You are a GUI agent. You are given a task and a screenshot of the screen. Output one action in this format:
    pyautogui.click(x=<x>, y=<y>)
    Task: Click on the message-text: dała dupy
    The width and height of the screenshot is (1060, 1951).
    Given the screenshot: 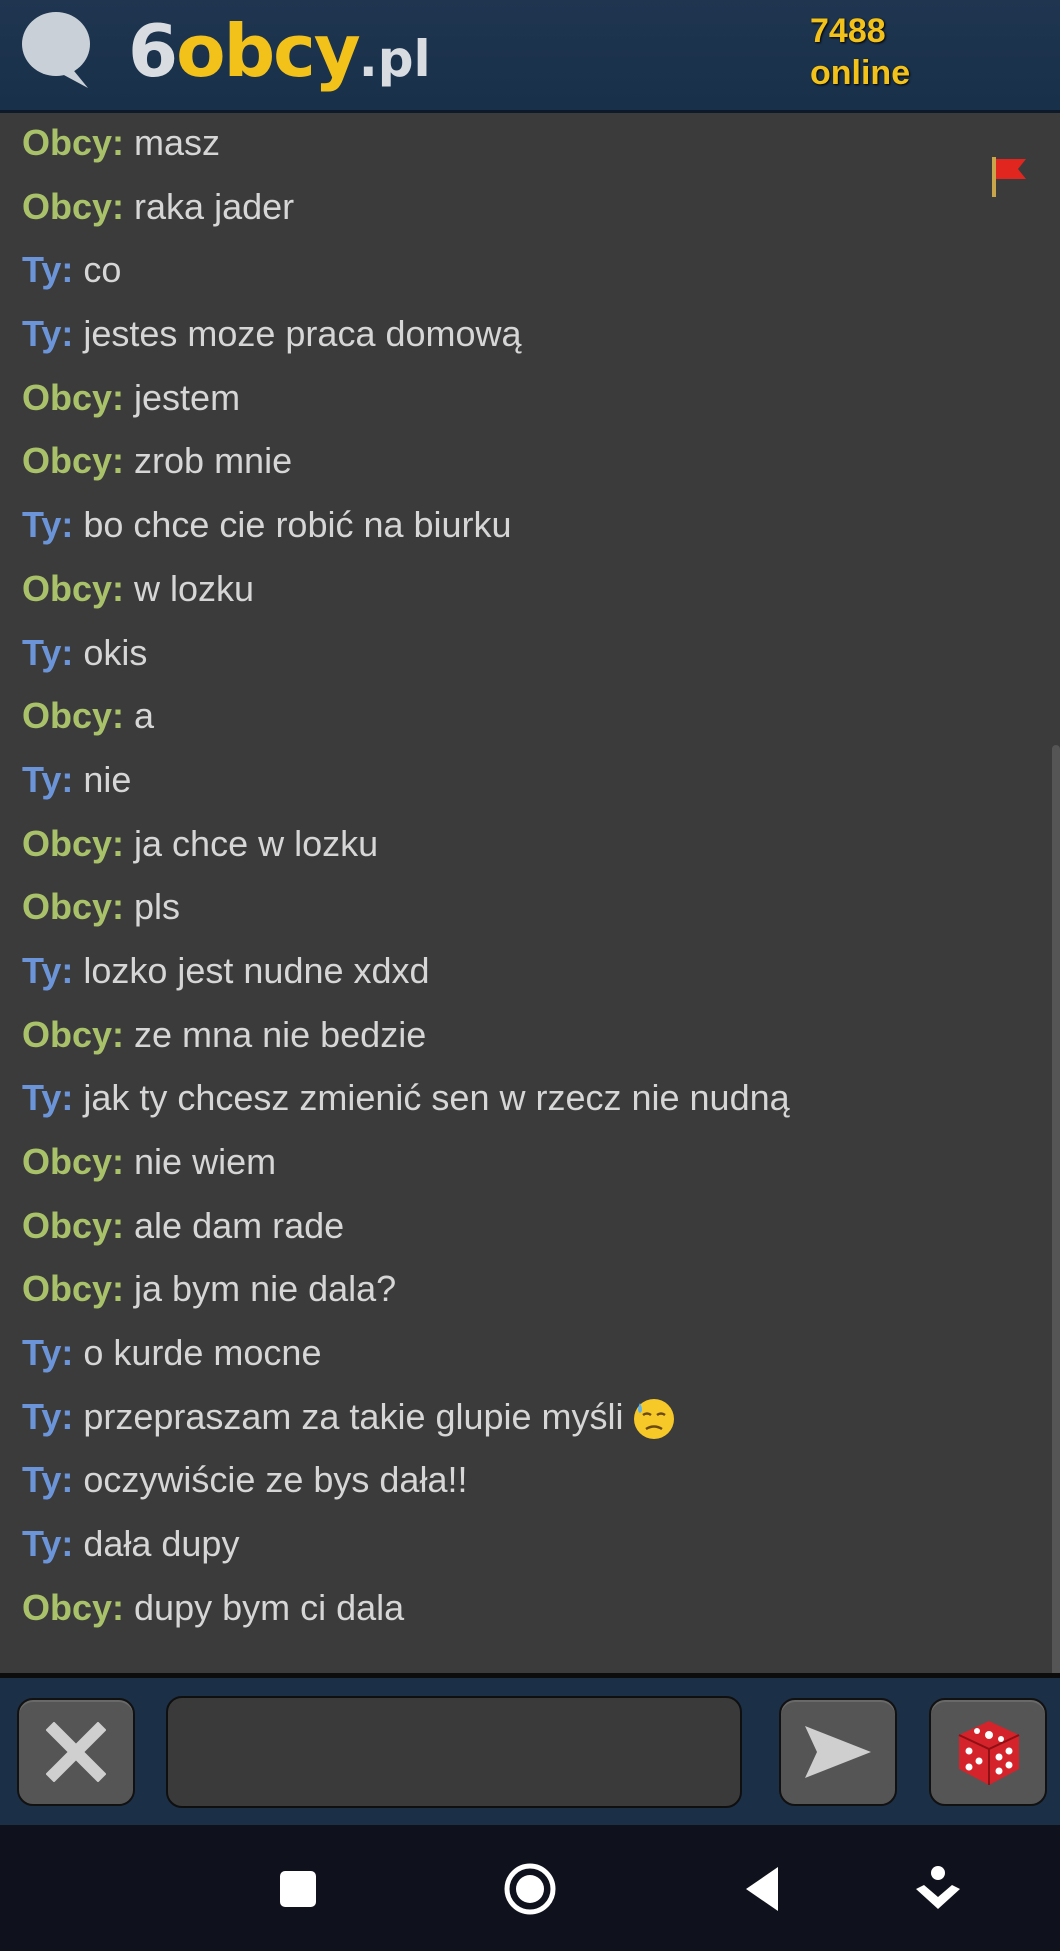 What is the action you would take?
    pyautogui.click(x=161, y=1544)
    